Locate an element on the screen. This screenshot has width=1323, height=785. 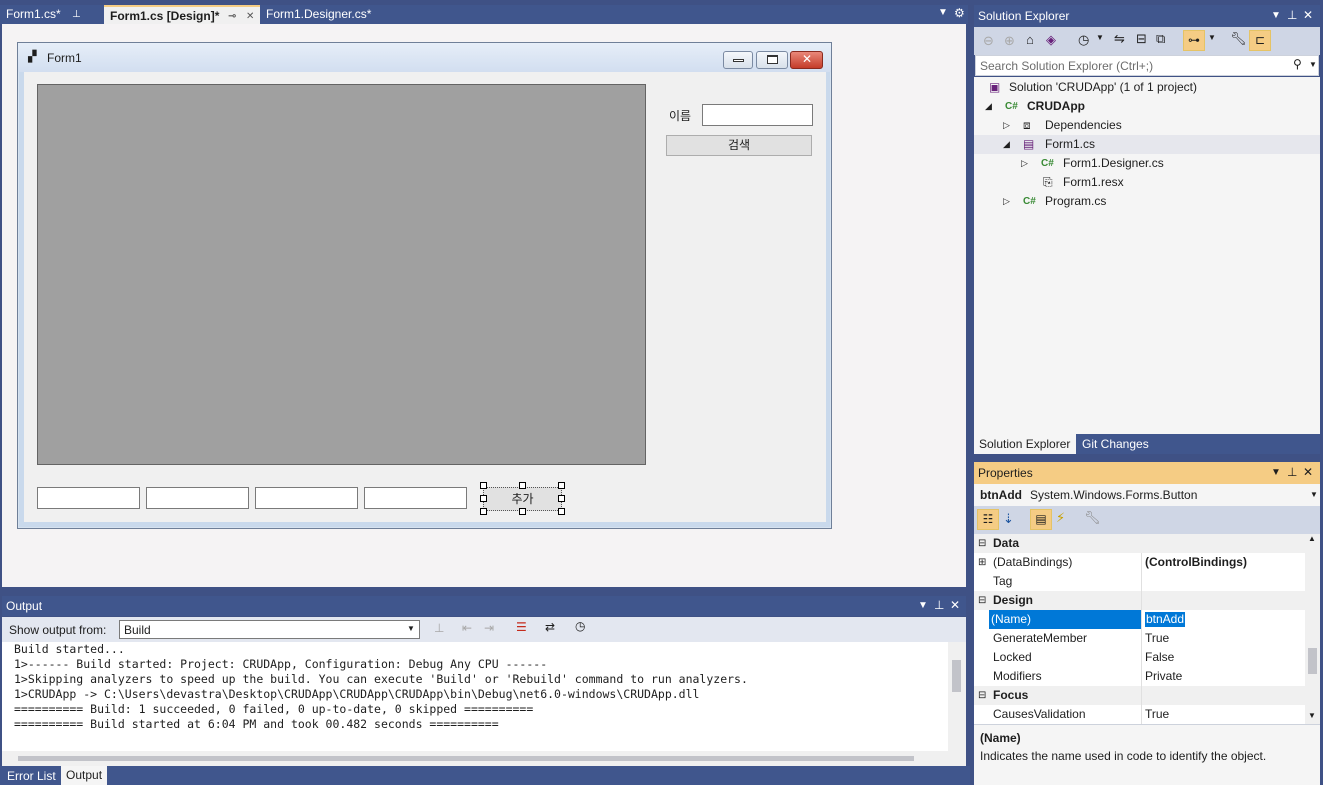
tree-item-solution: ▣ Solution 'CRUDApp' (1 of 1 project) is located at coordinates (1147, 87).